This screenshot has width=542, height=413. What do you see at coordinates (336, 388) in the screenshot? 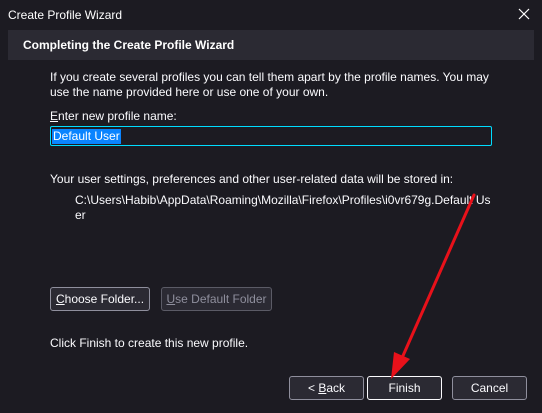
I see `back-label: ack` at bounding box center [336, 388].